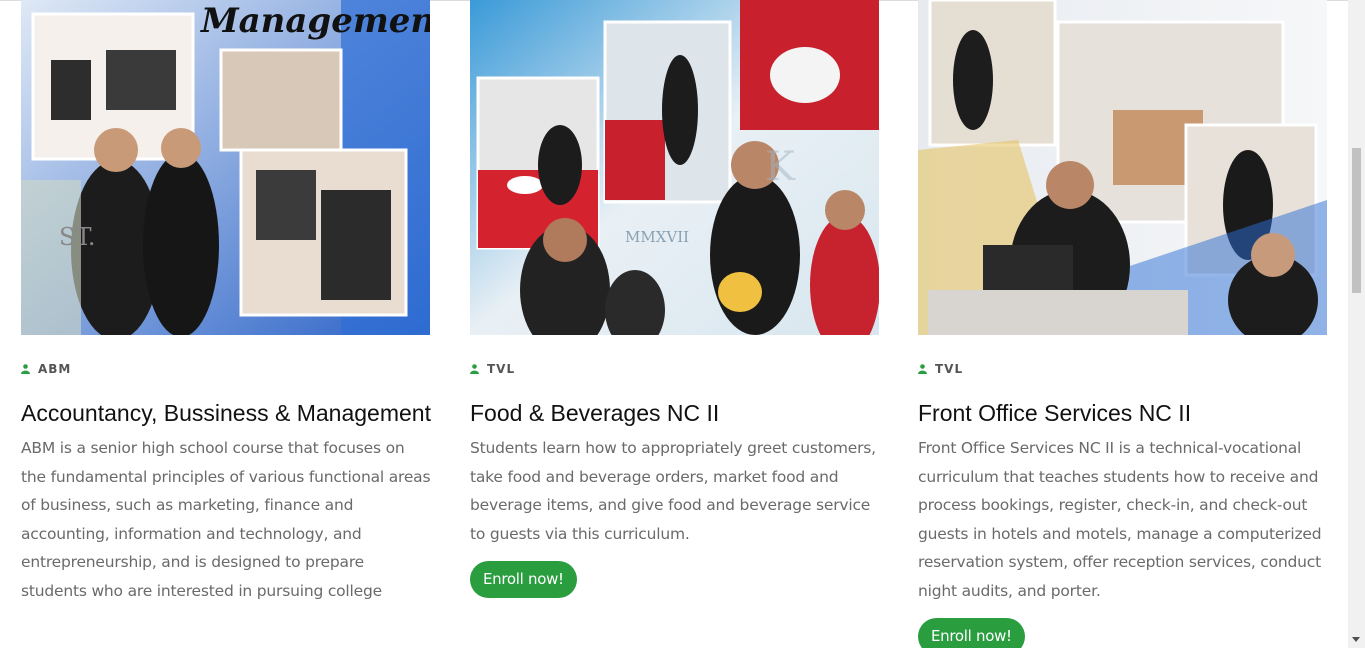 Image resolution: width=1365 pixels, height=648 pixels. What do you see at coordinates (54, 369) in the screenshot?
I see `category-label: ABM` at bounding box center [54, 369].